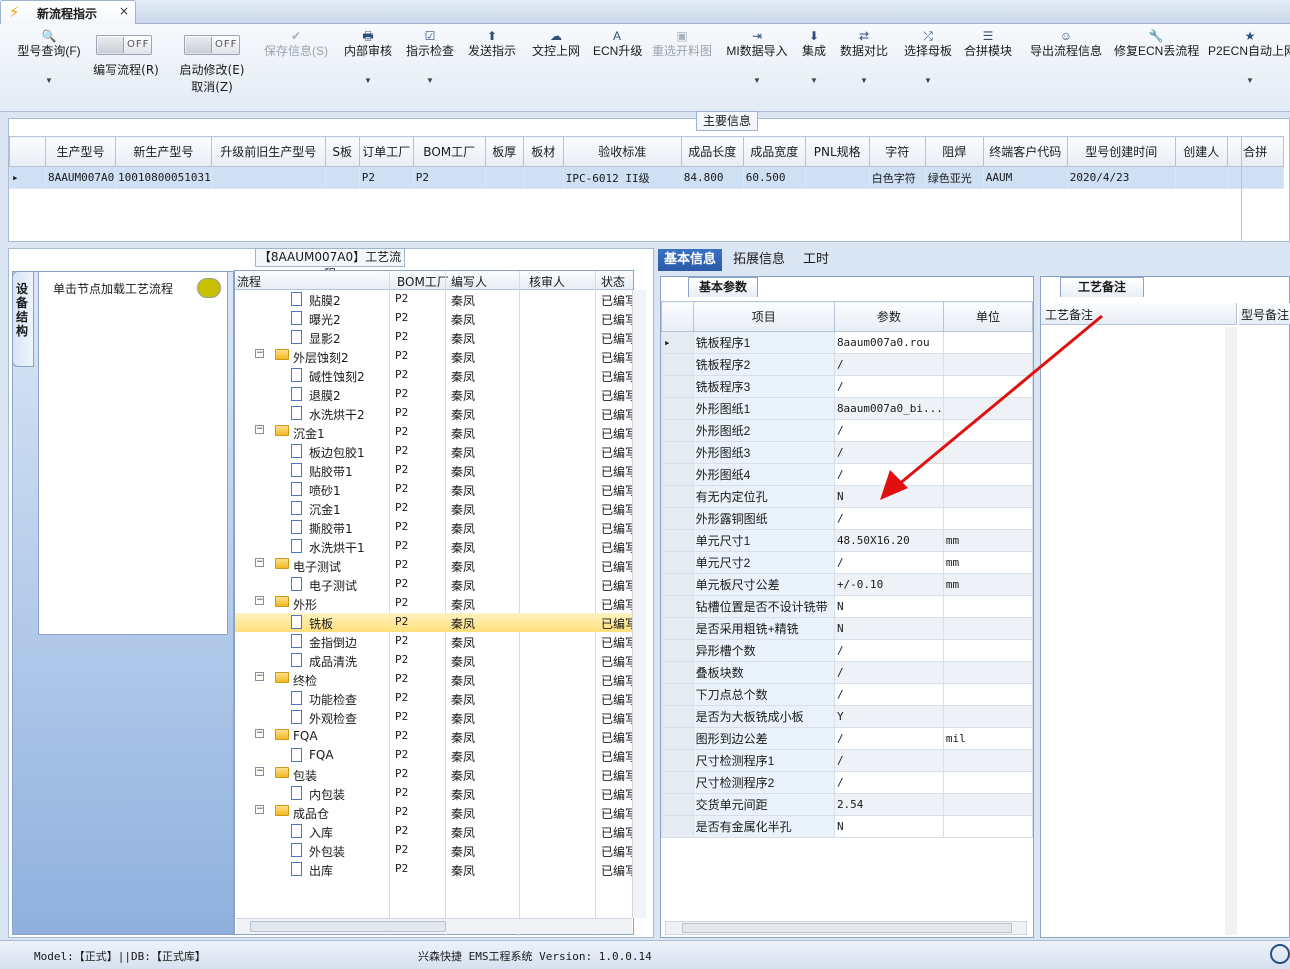 This screenshot has width=1290, height=969. What do you see at coordinates (434, 622) in the screenshot?
I see `tree-row: 铣板 P2 秦凤 已编写` at bounding box center [434, 622].